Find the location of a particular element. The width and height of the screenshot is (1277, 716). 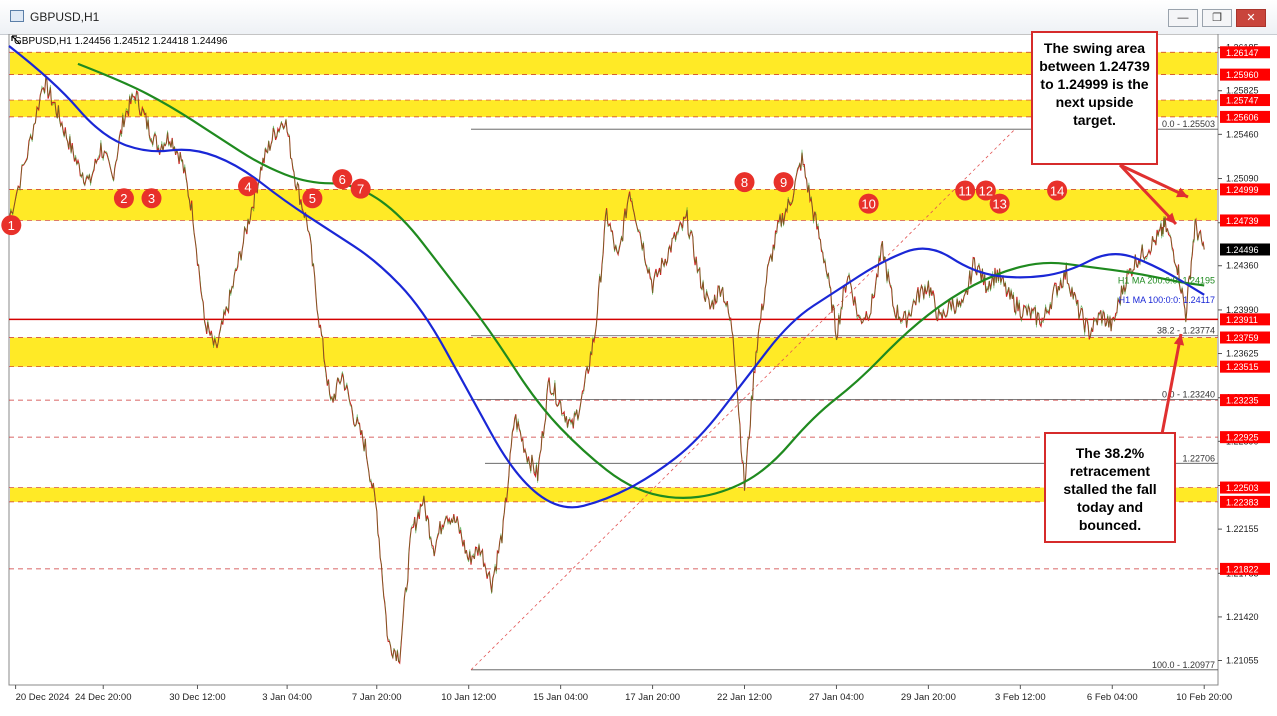

price-label: 1.22503 is located at coordinates (1242, 488).